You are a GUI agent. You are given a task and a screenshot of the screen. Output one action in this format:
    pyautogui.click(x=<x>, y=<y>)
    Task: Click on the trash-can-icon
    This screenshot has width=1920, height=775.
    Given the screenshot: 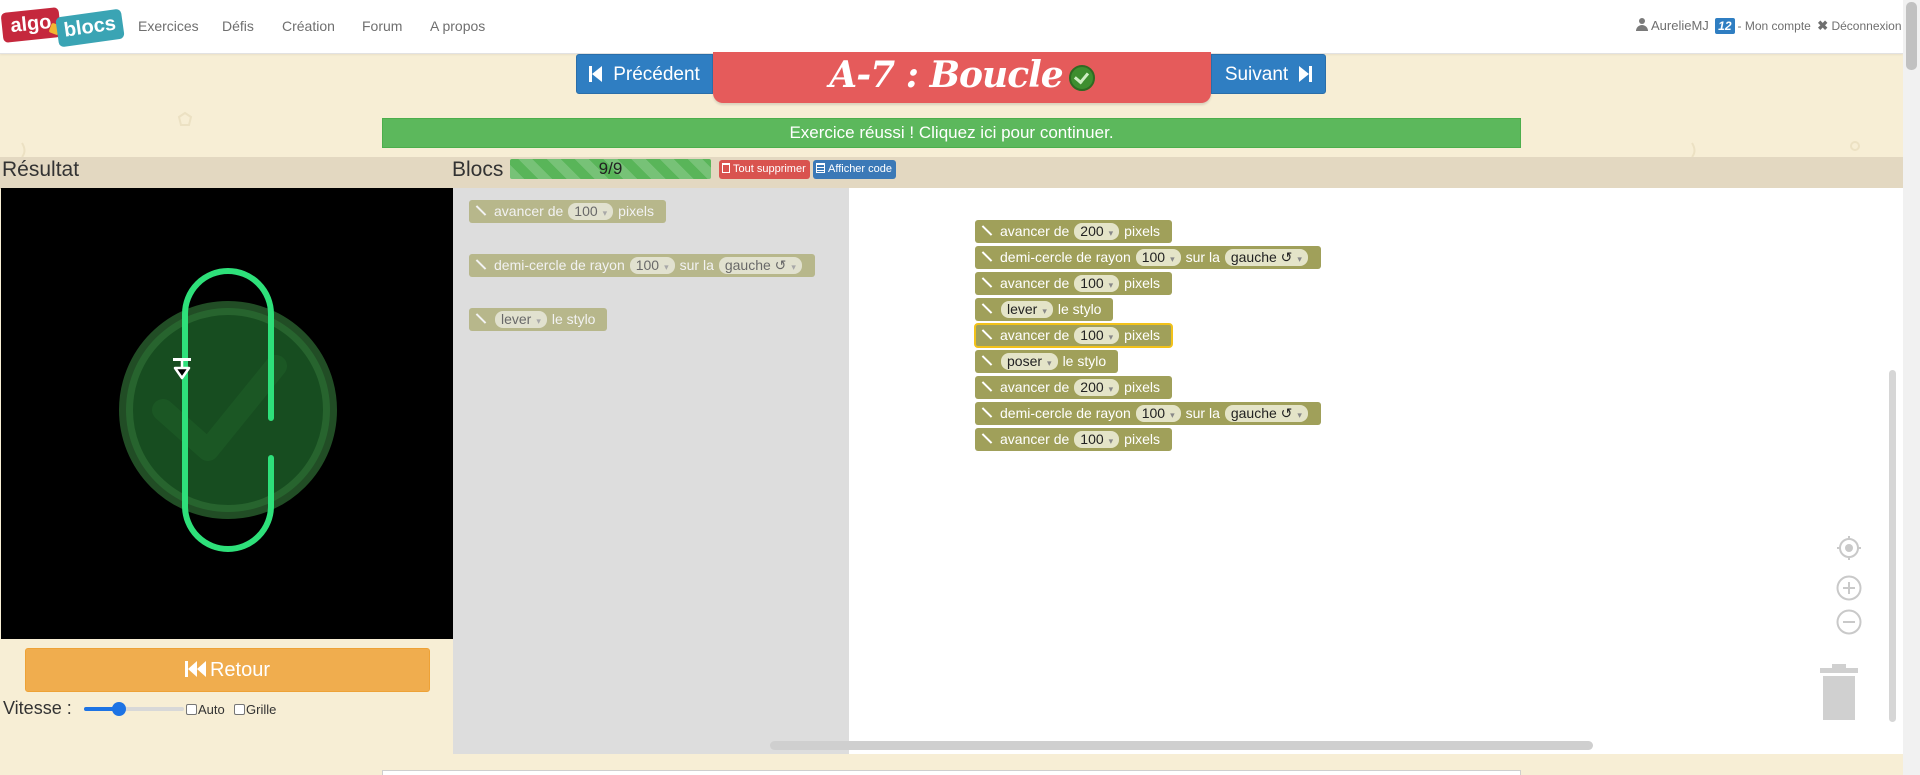 What is the action you would take?
    pyautogui.click(x=1839, y=692)
    